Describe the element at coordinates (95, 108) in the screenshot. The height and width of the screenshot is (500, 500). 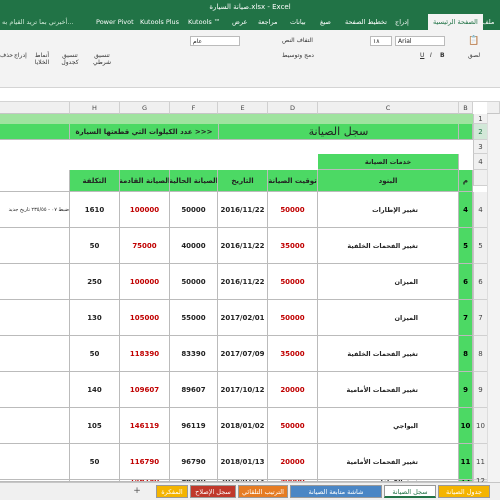
I see `col-header-h: H` at that location.